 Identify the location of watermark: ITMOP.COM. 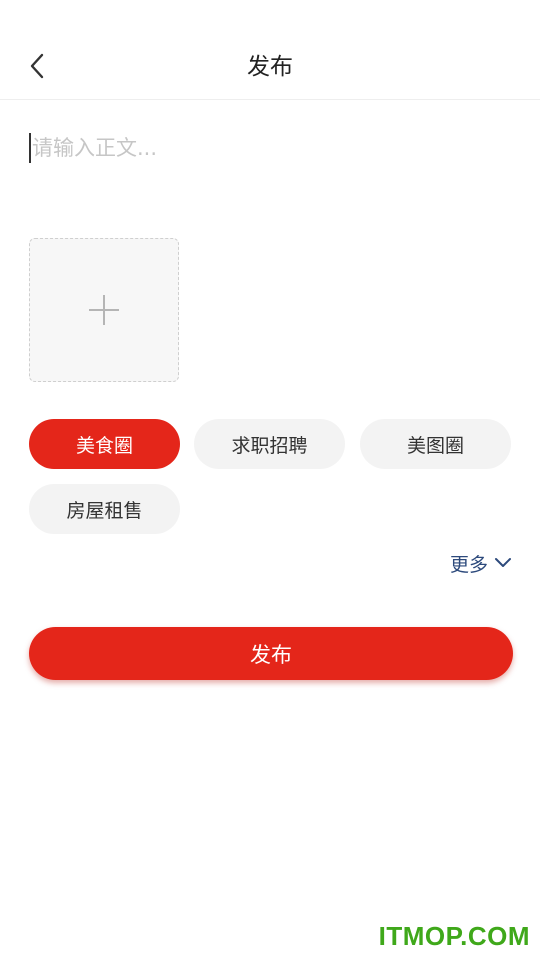
(454, 936).